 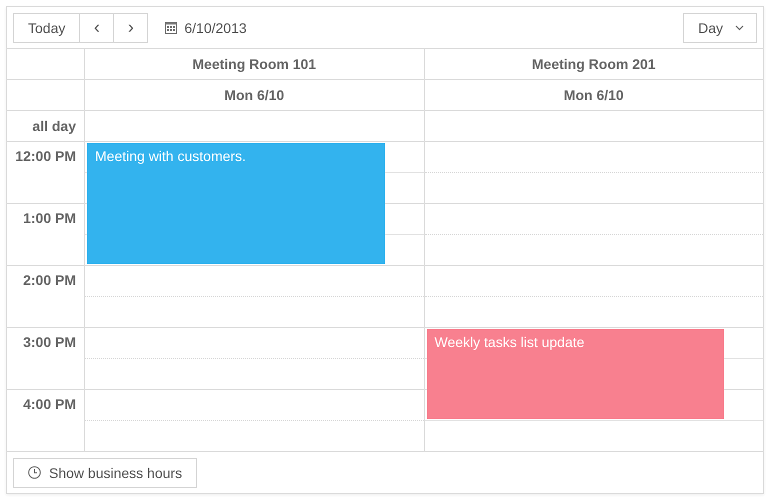 What do you see at coordinates (34, 472) in the screenshot?
I see `clock-icon` at bounding box center [34, 472].